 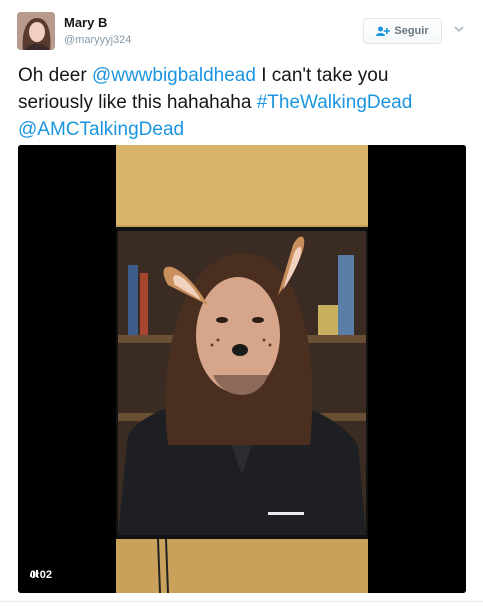 What do you see at coordinates (459, 29) in the screenshot?
I see `chevron-down-icon` at bounding box center [459, 29].